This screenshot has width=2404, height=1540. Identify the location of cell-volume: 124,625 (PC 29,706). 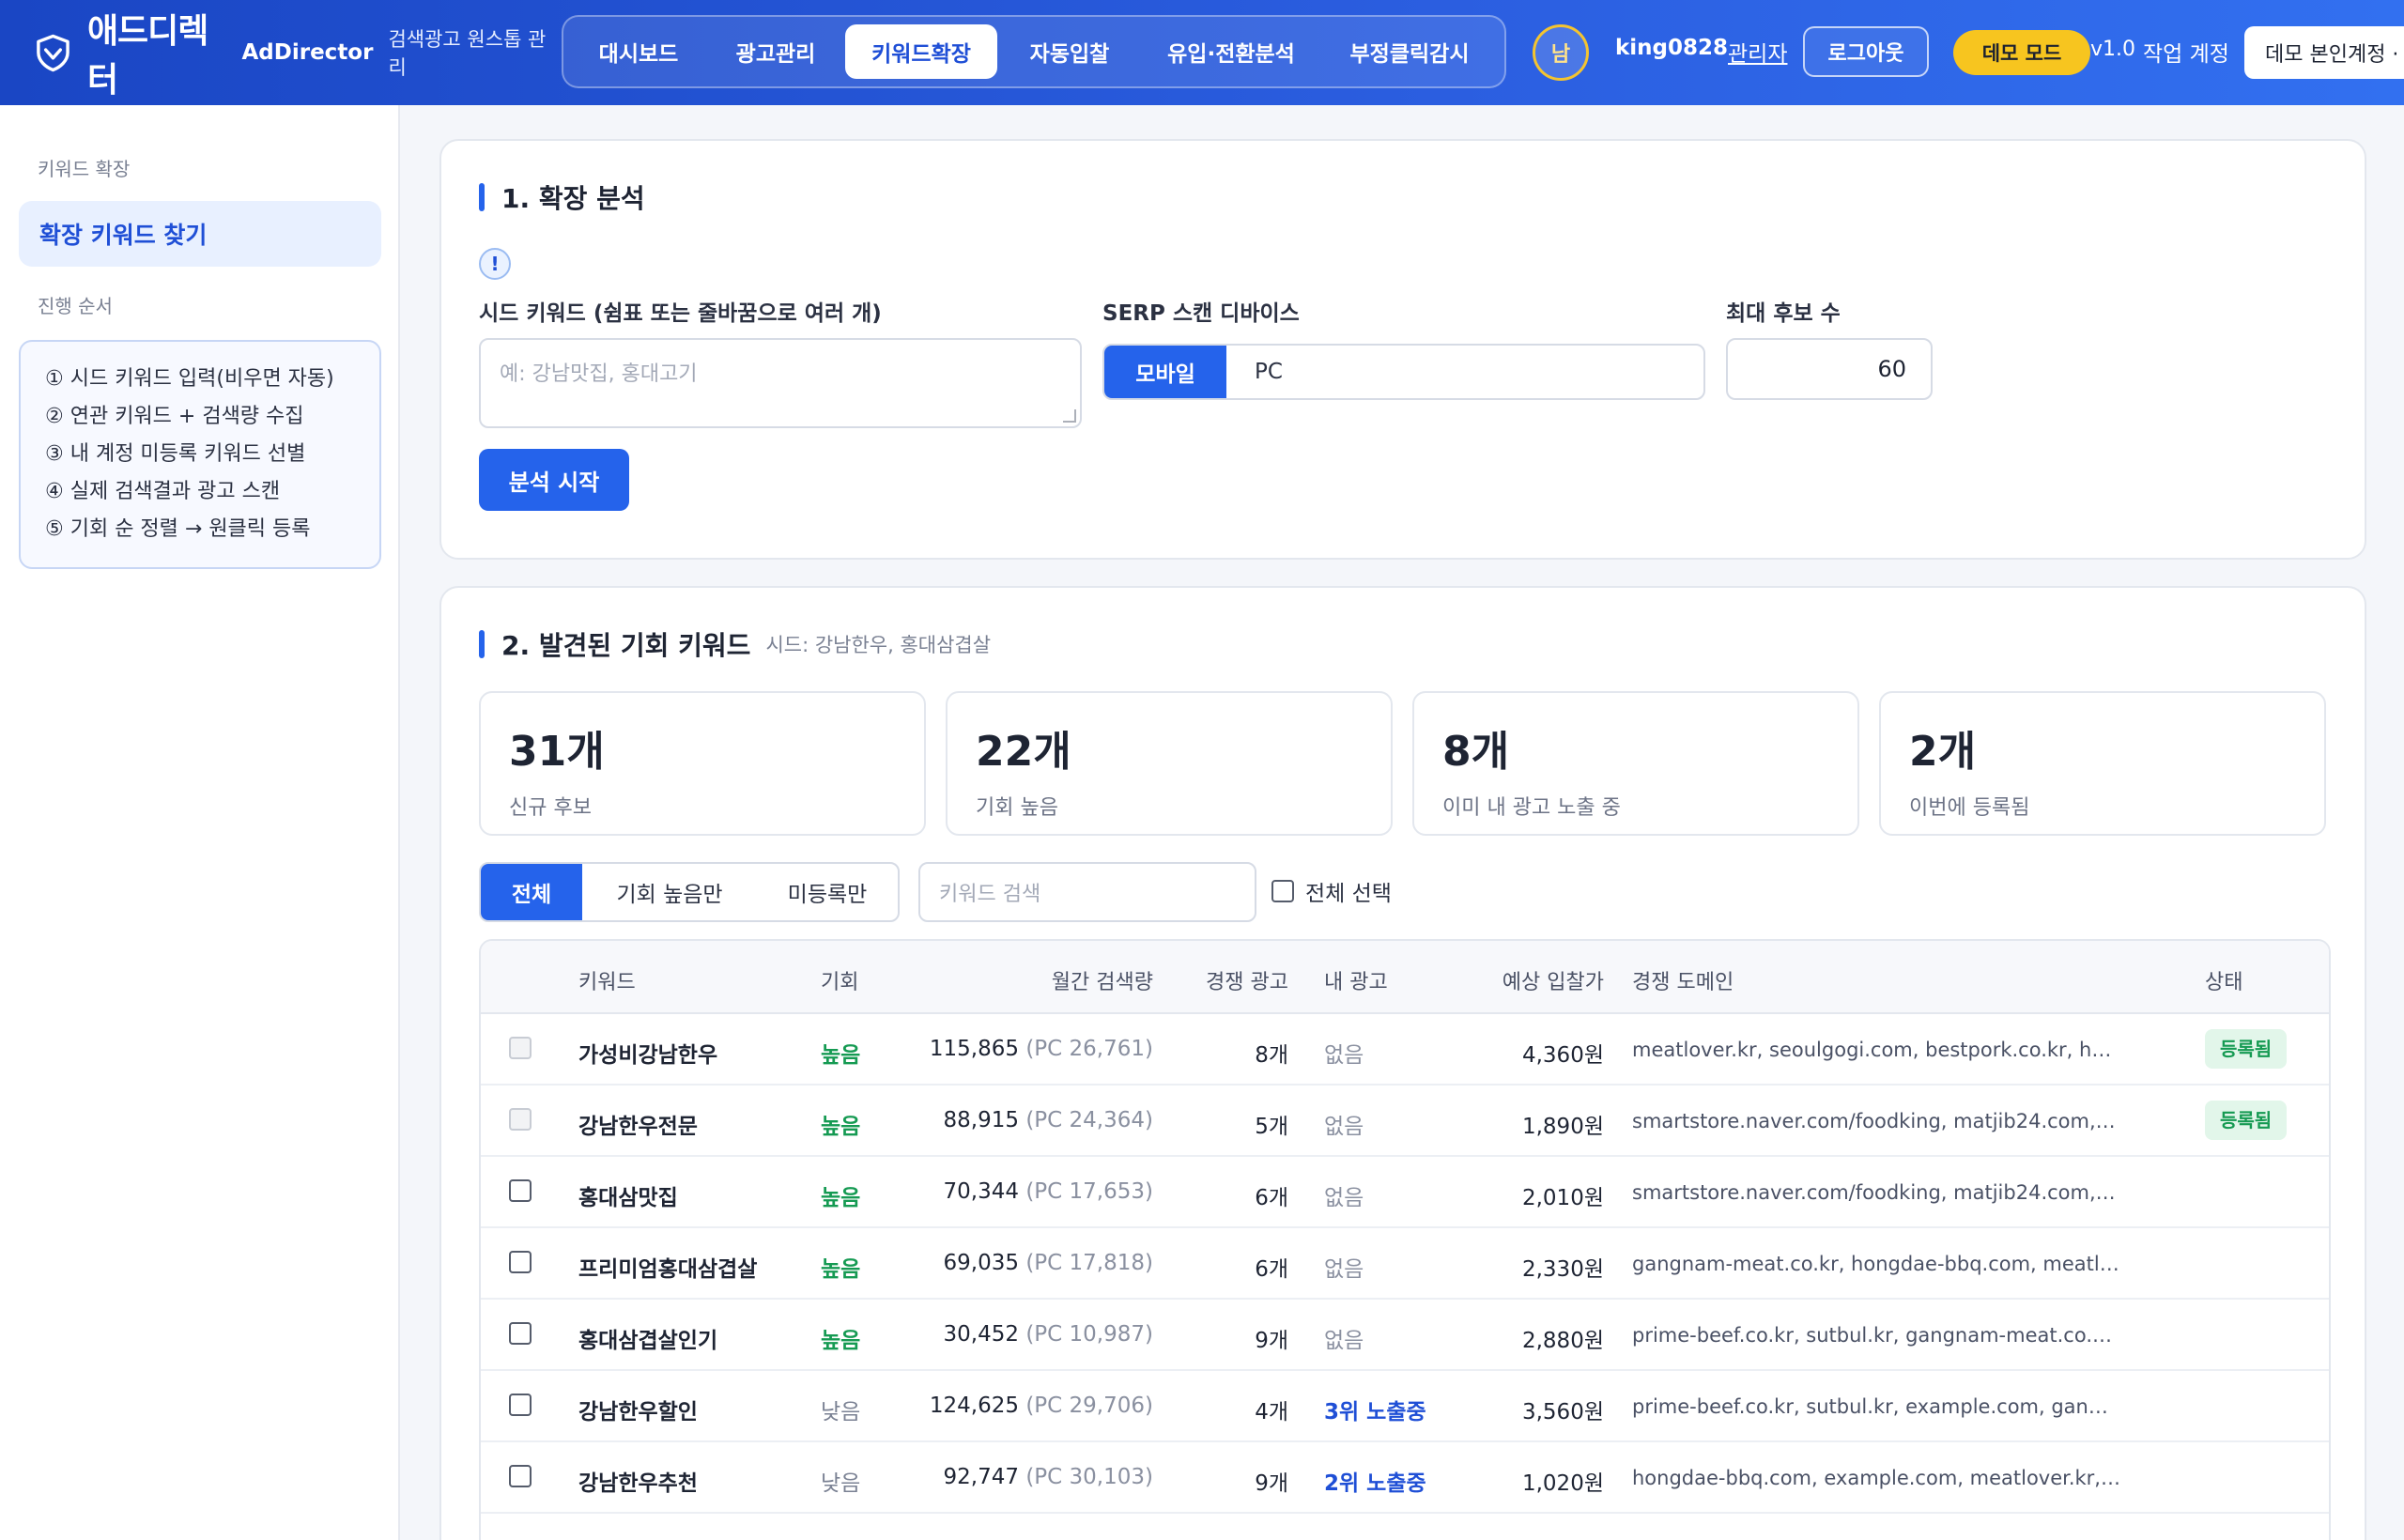
(1041, 1406).